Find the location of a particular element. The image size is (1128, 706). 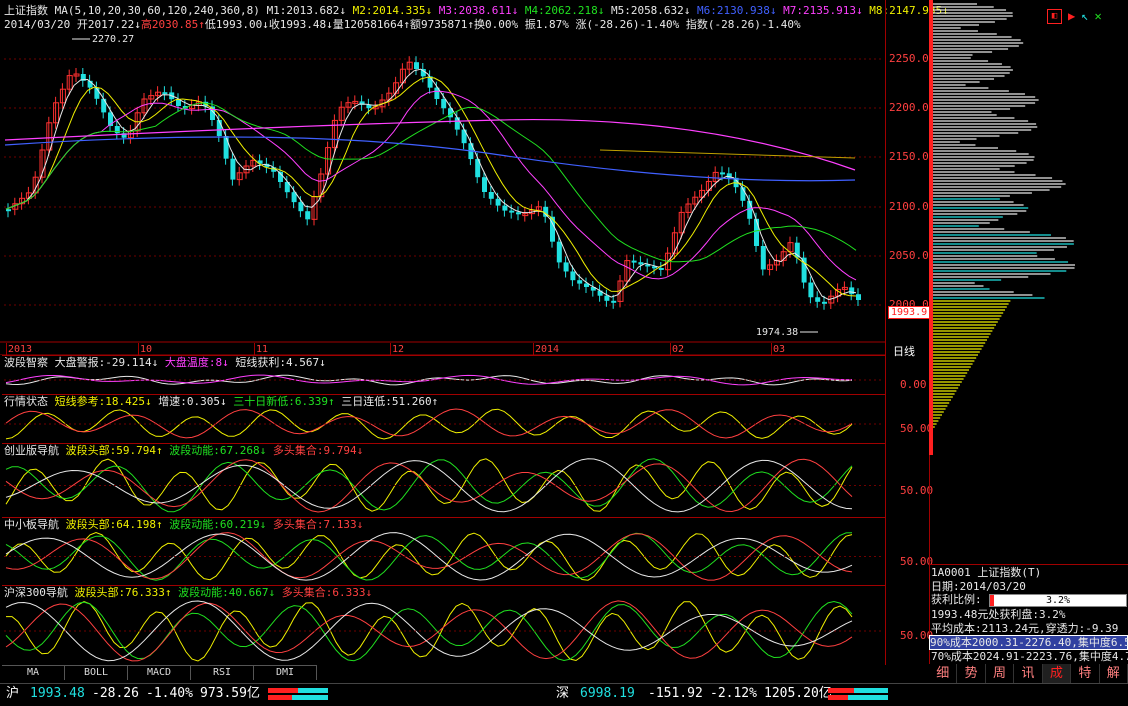

panel-value: 增速:0.305↓ is located at coordinates (196, 401).